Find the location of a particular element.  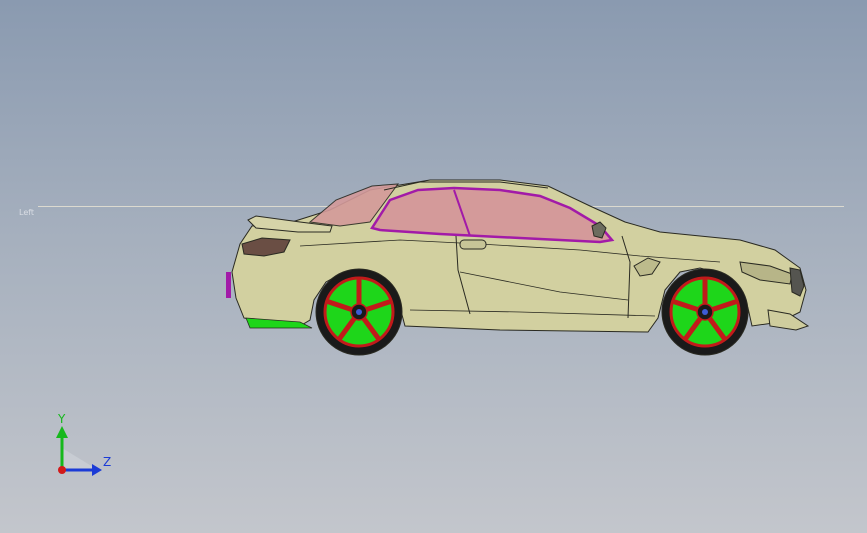

z-axis-head is located at coordinates (97, 470).